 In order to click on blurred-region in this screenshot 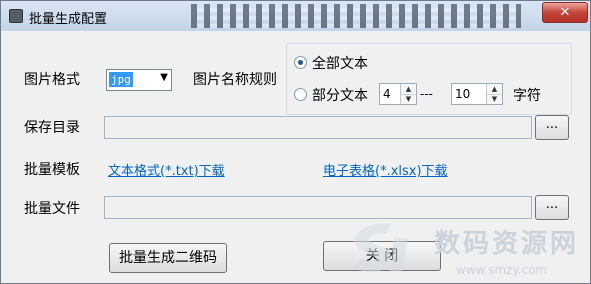, I will do `click(356, 16)`.